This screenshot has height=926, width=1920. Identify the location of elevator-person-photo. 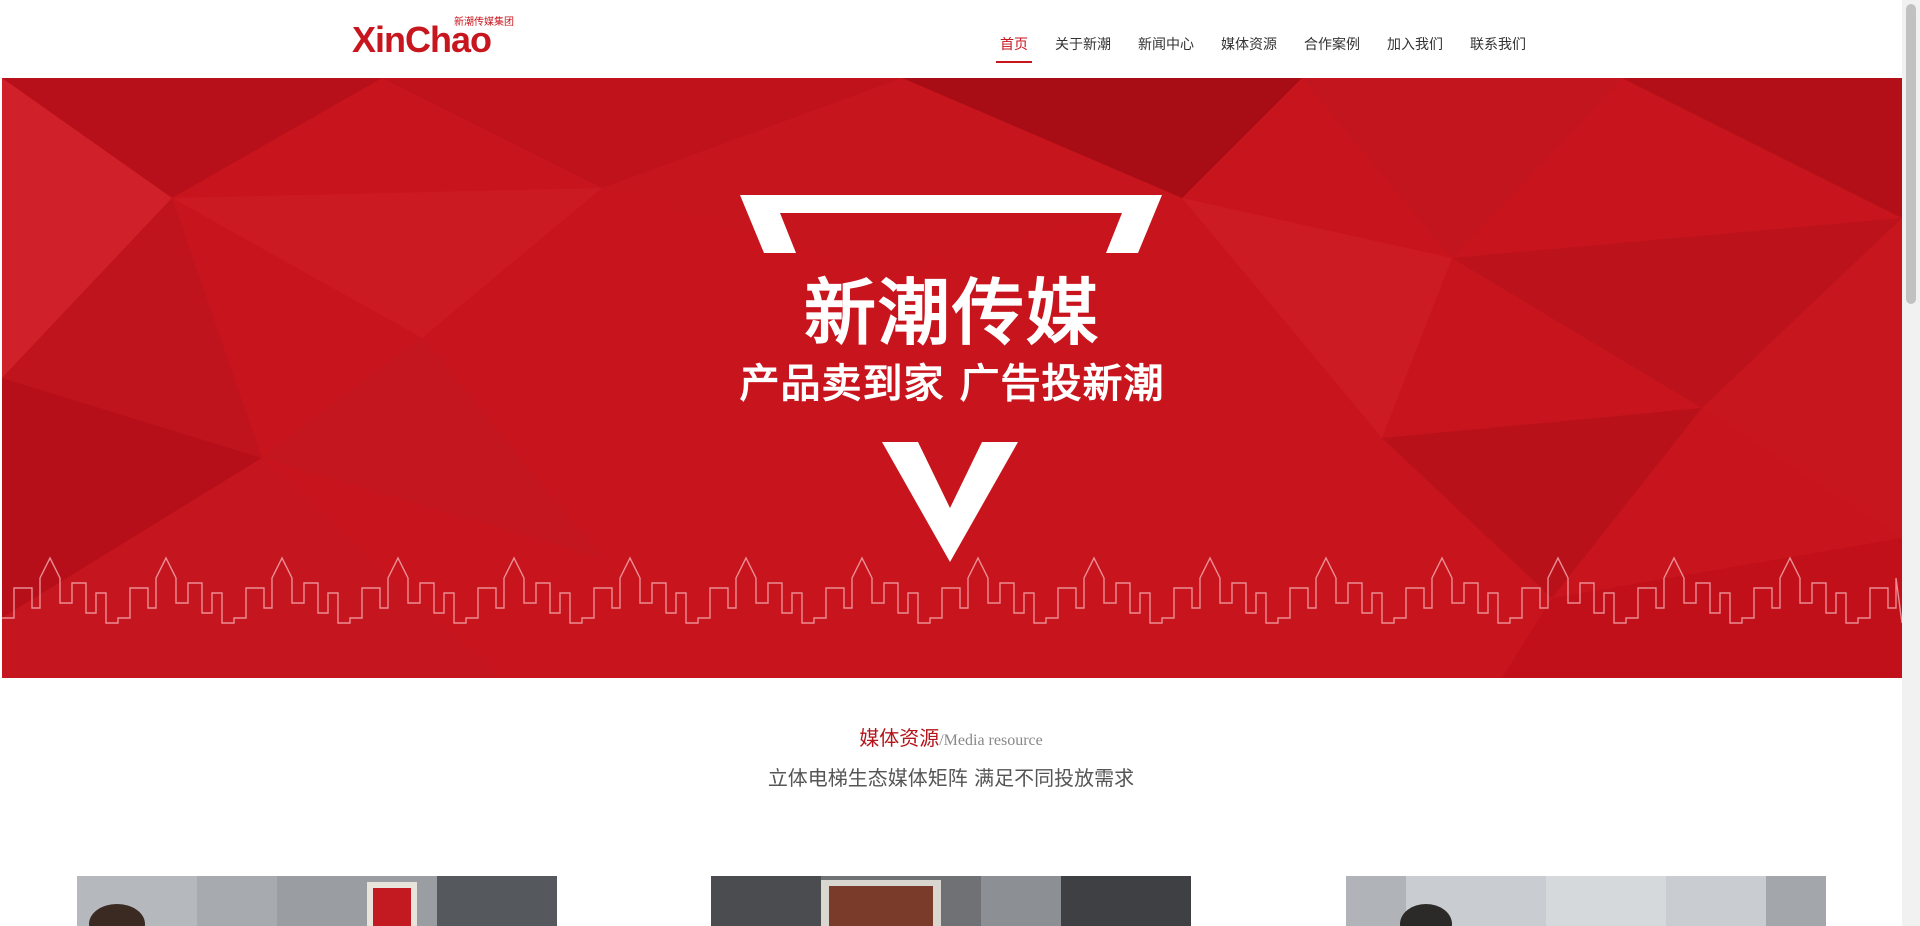
(1586, 901).